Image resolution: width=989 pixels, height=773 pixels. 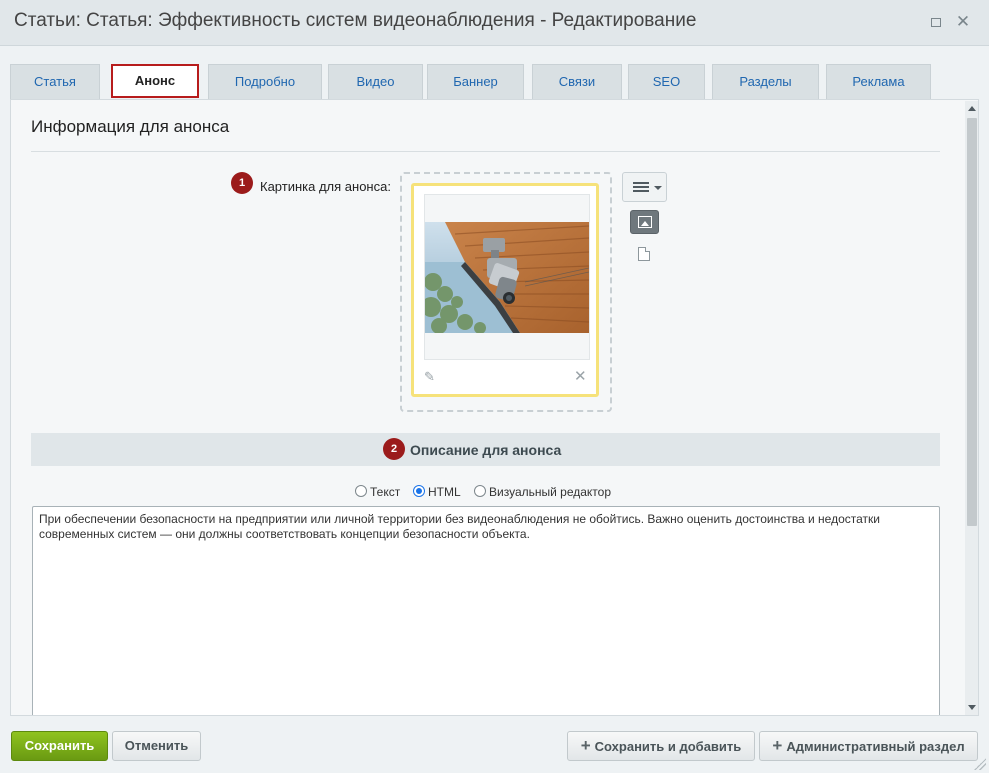 What do you see at coordinates (55, 81) in the screenshot?
I see `tab-article: Статья` at bounding box center [55, 81].